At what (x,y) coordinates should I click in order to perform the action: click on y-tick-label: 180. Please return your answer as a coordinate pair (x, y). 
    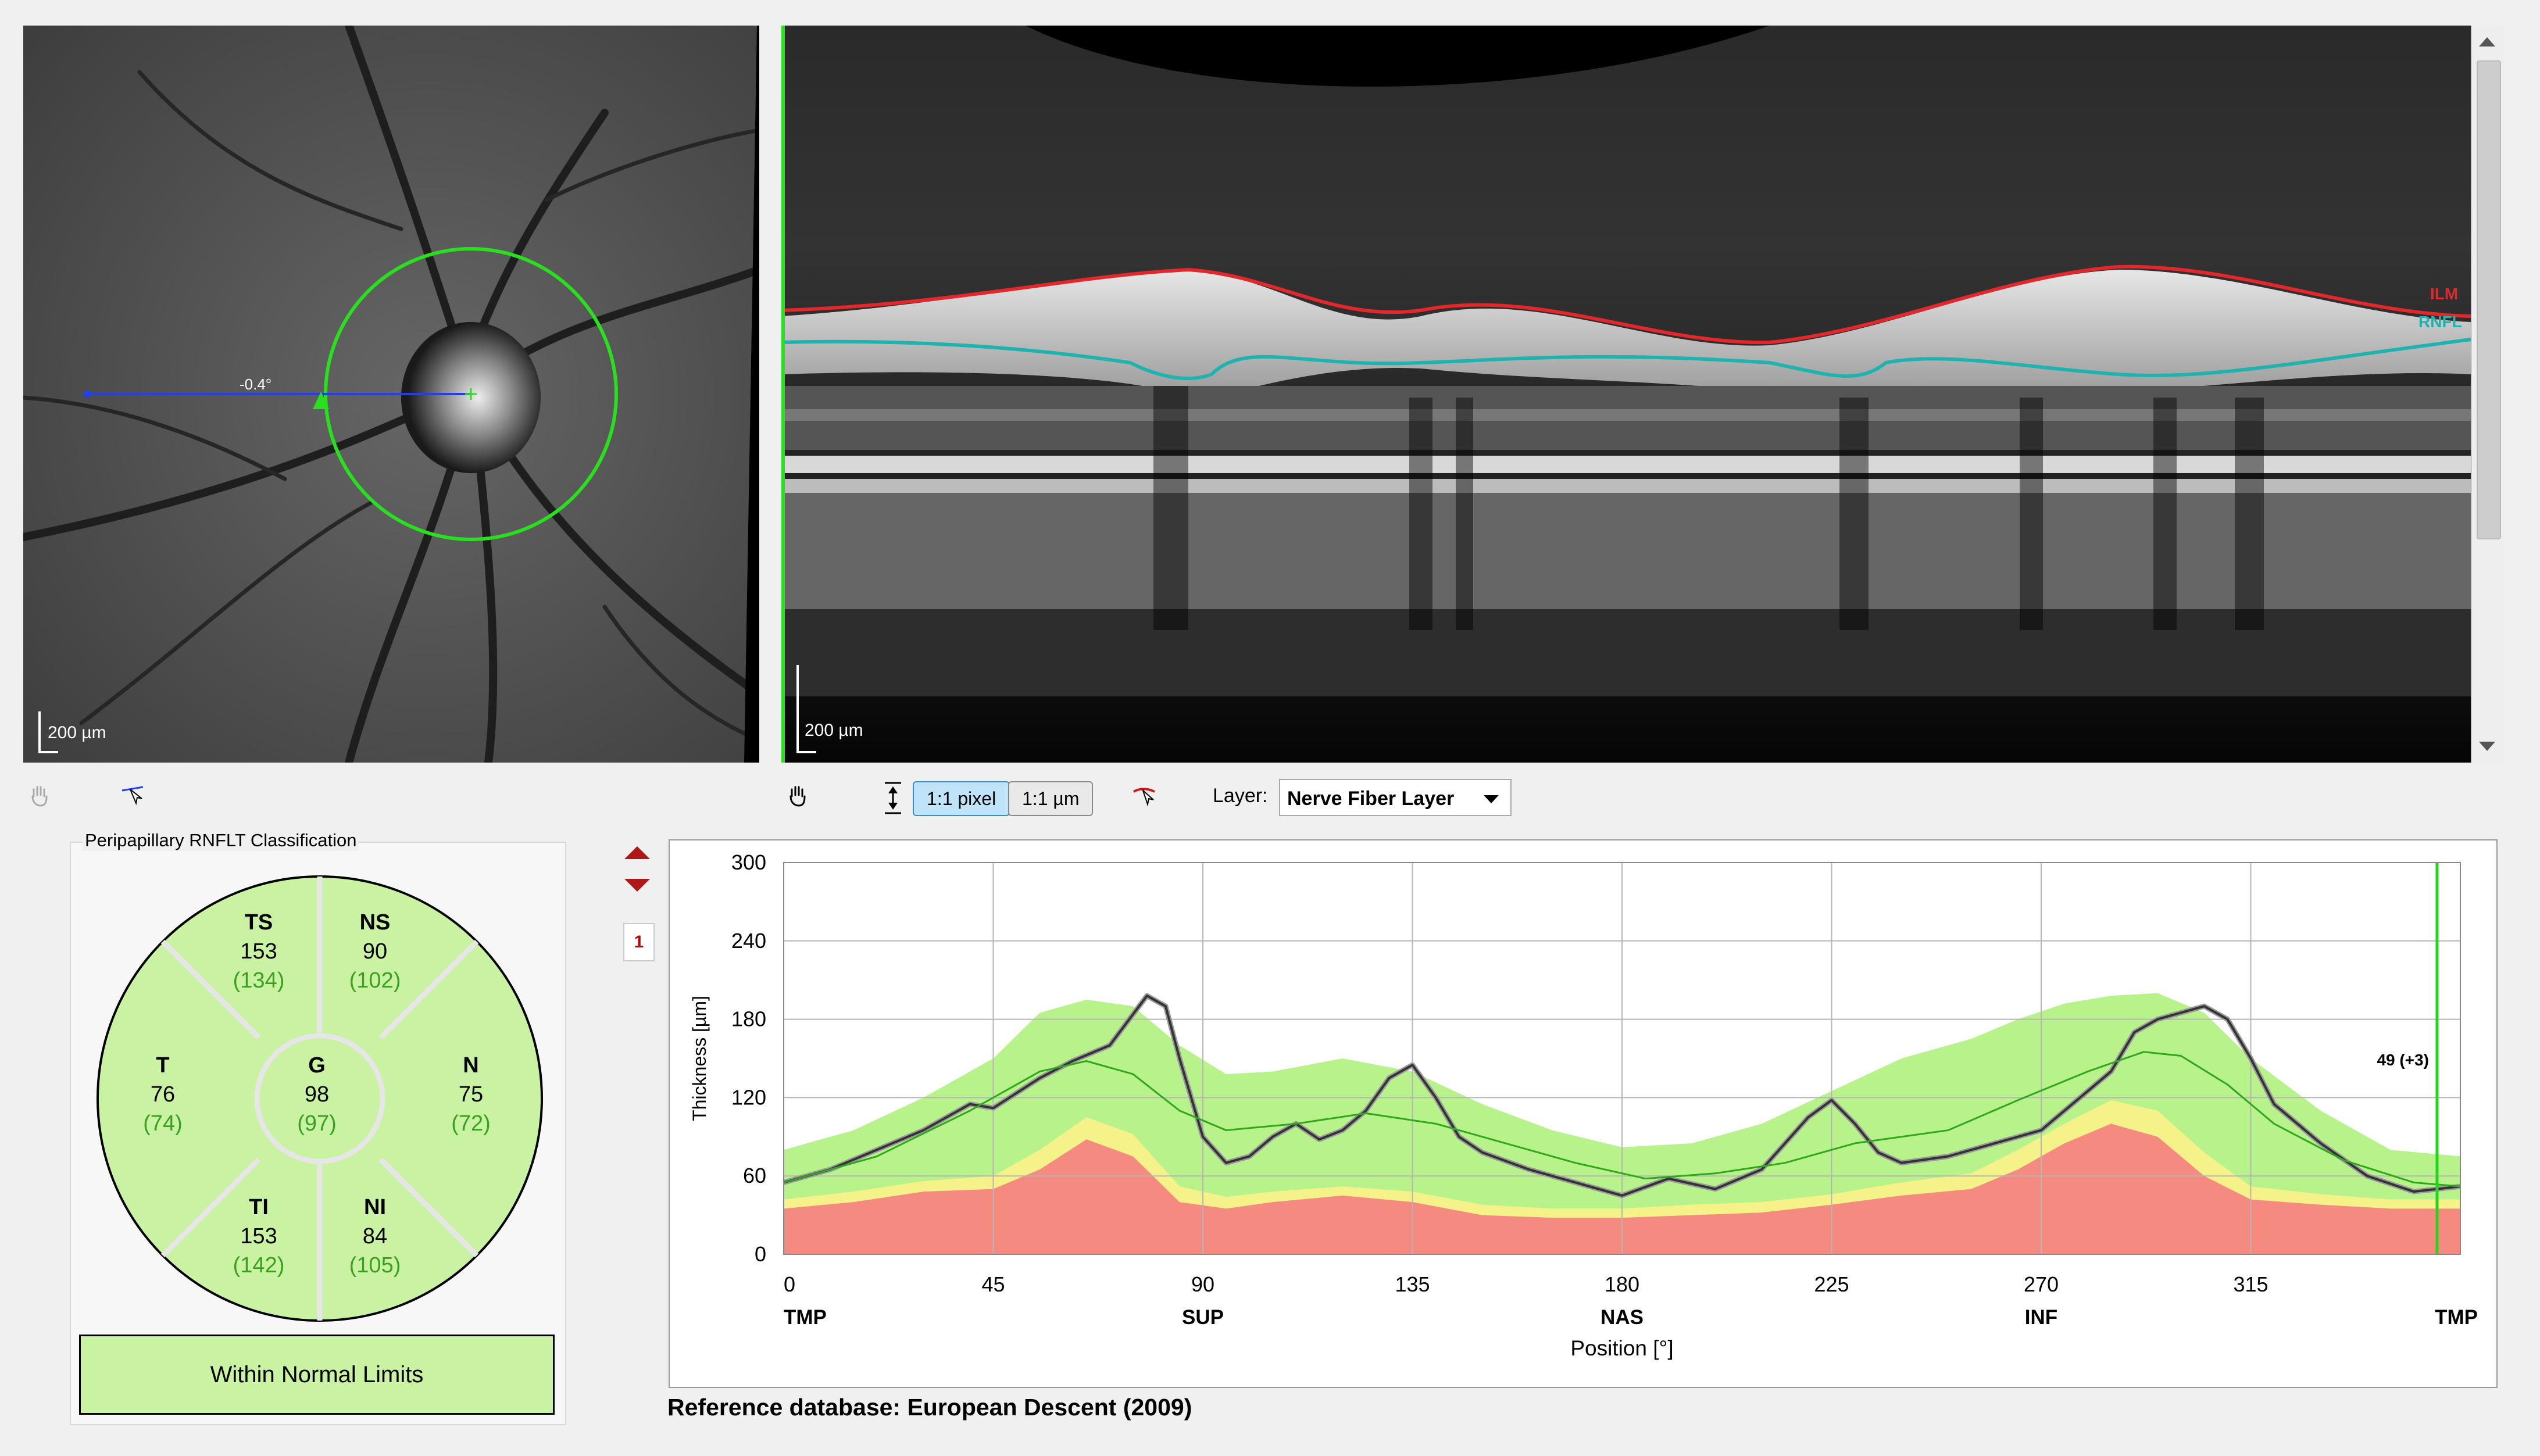
    Looking at the image, I should click on (749, 1019).